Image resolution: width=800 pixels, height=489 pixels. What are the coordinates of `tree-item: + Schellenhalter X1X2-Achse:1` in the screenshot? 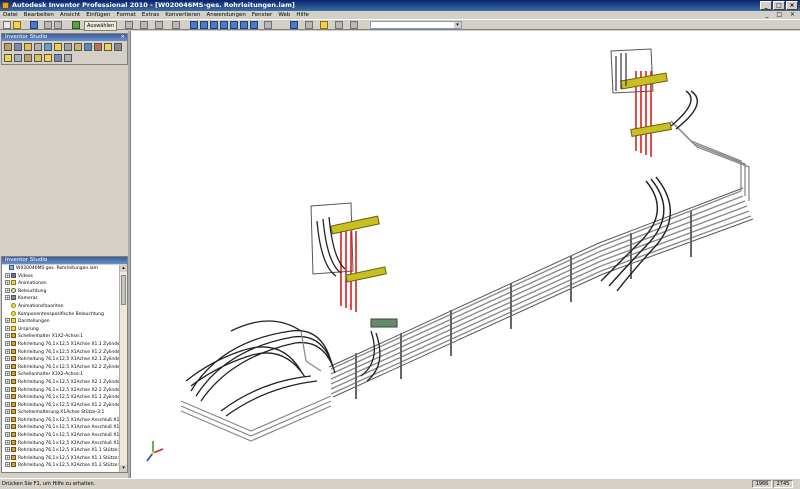 It's located at (61, 337).